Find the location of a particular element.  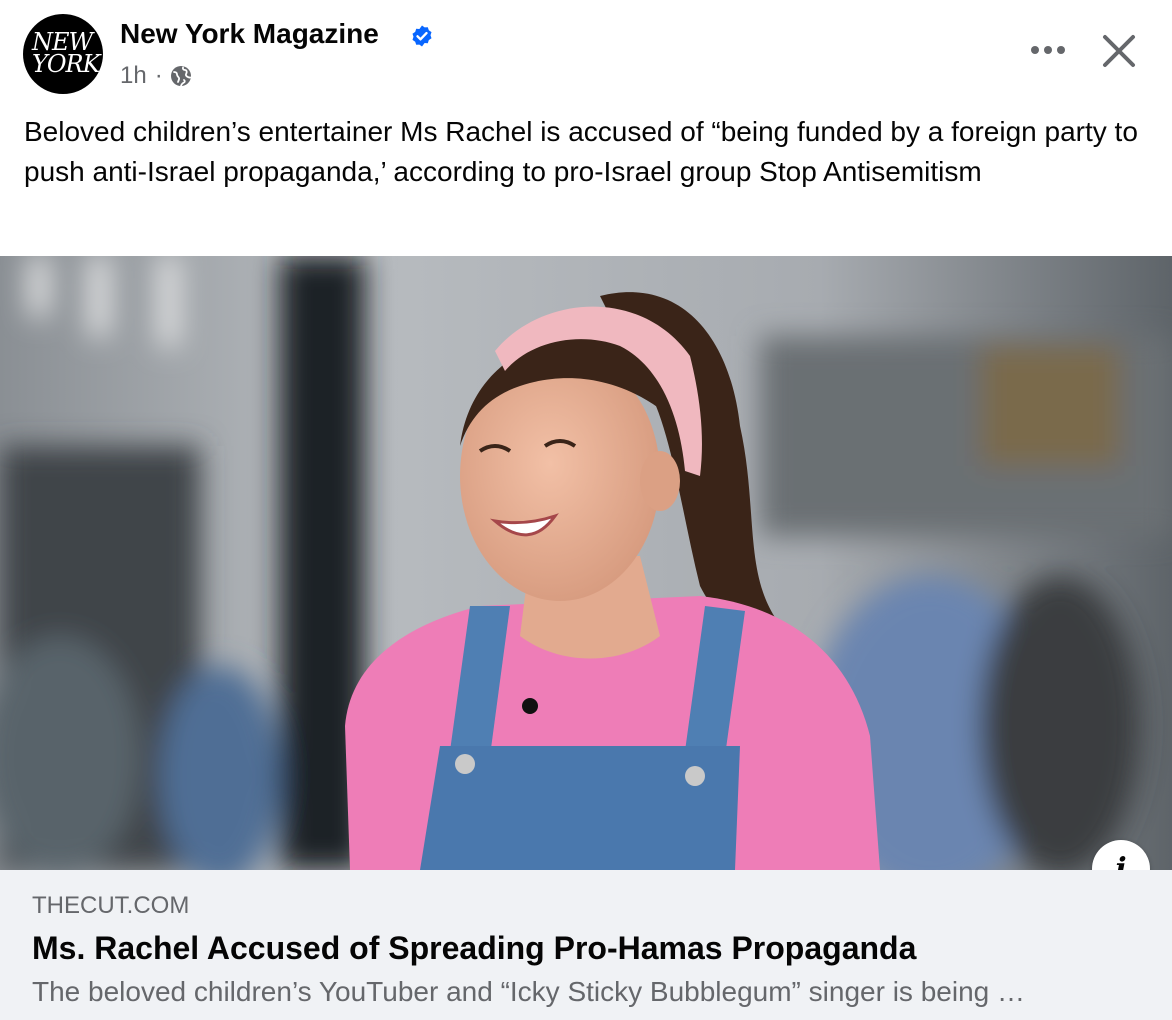

avatar-logo: NEW YORK is located at coordinates (63, 54).